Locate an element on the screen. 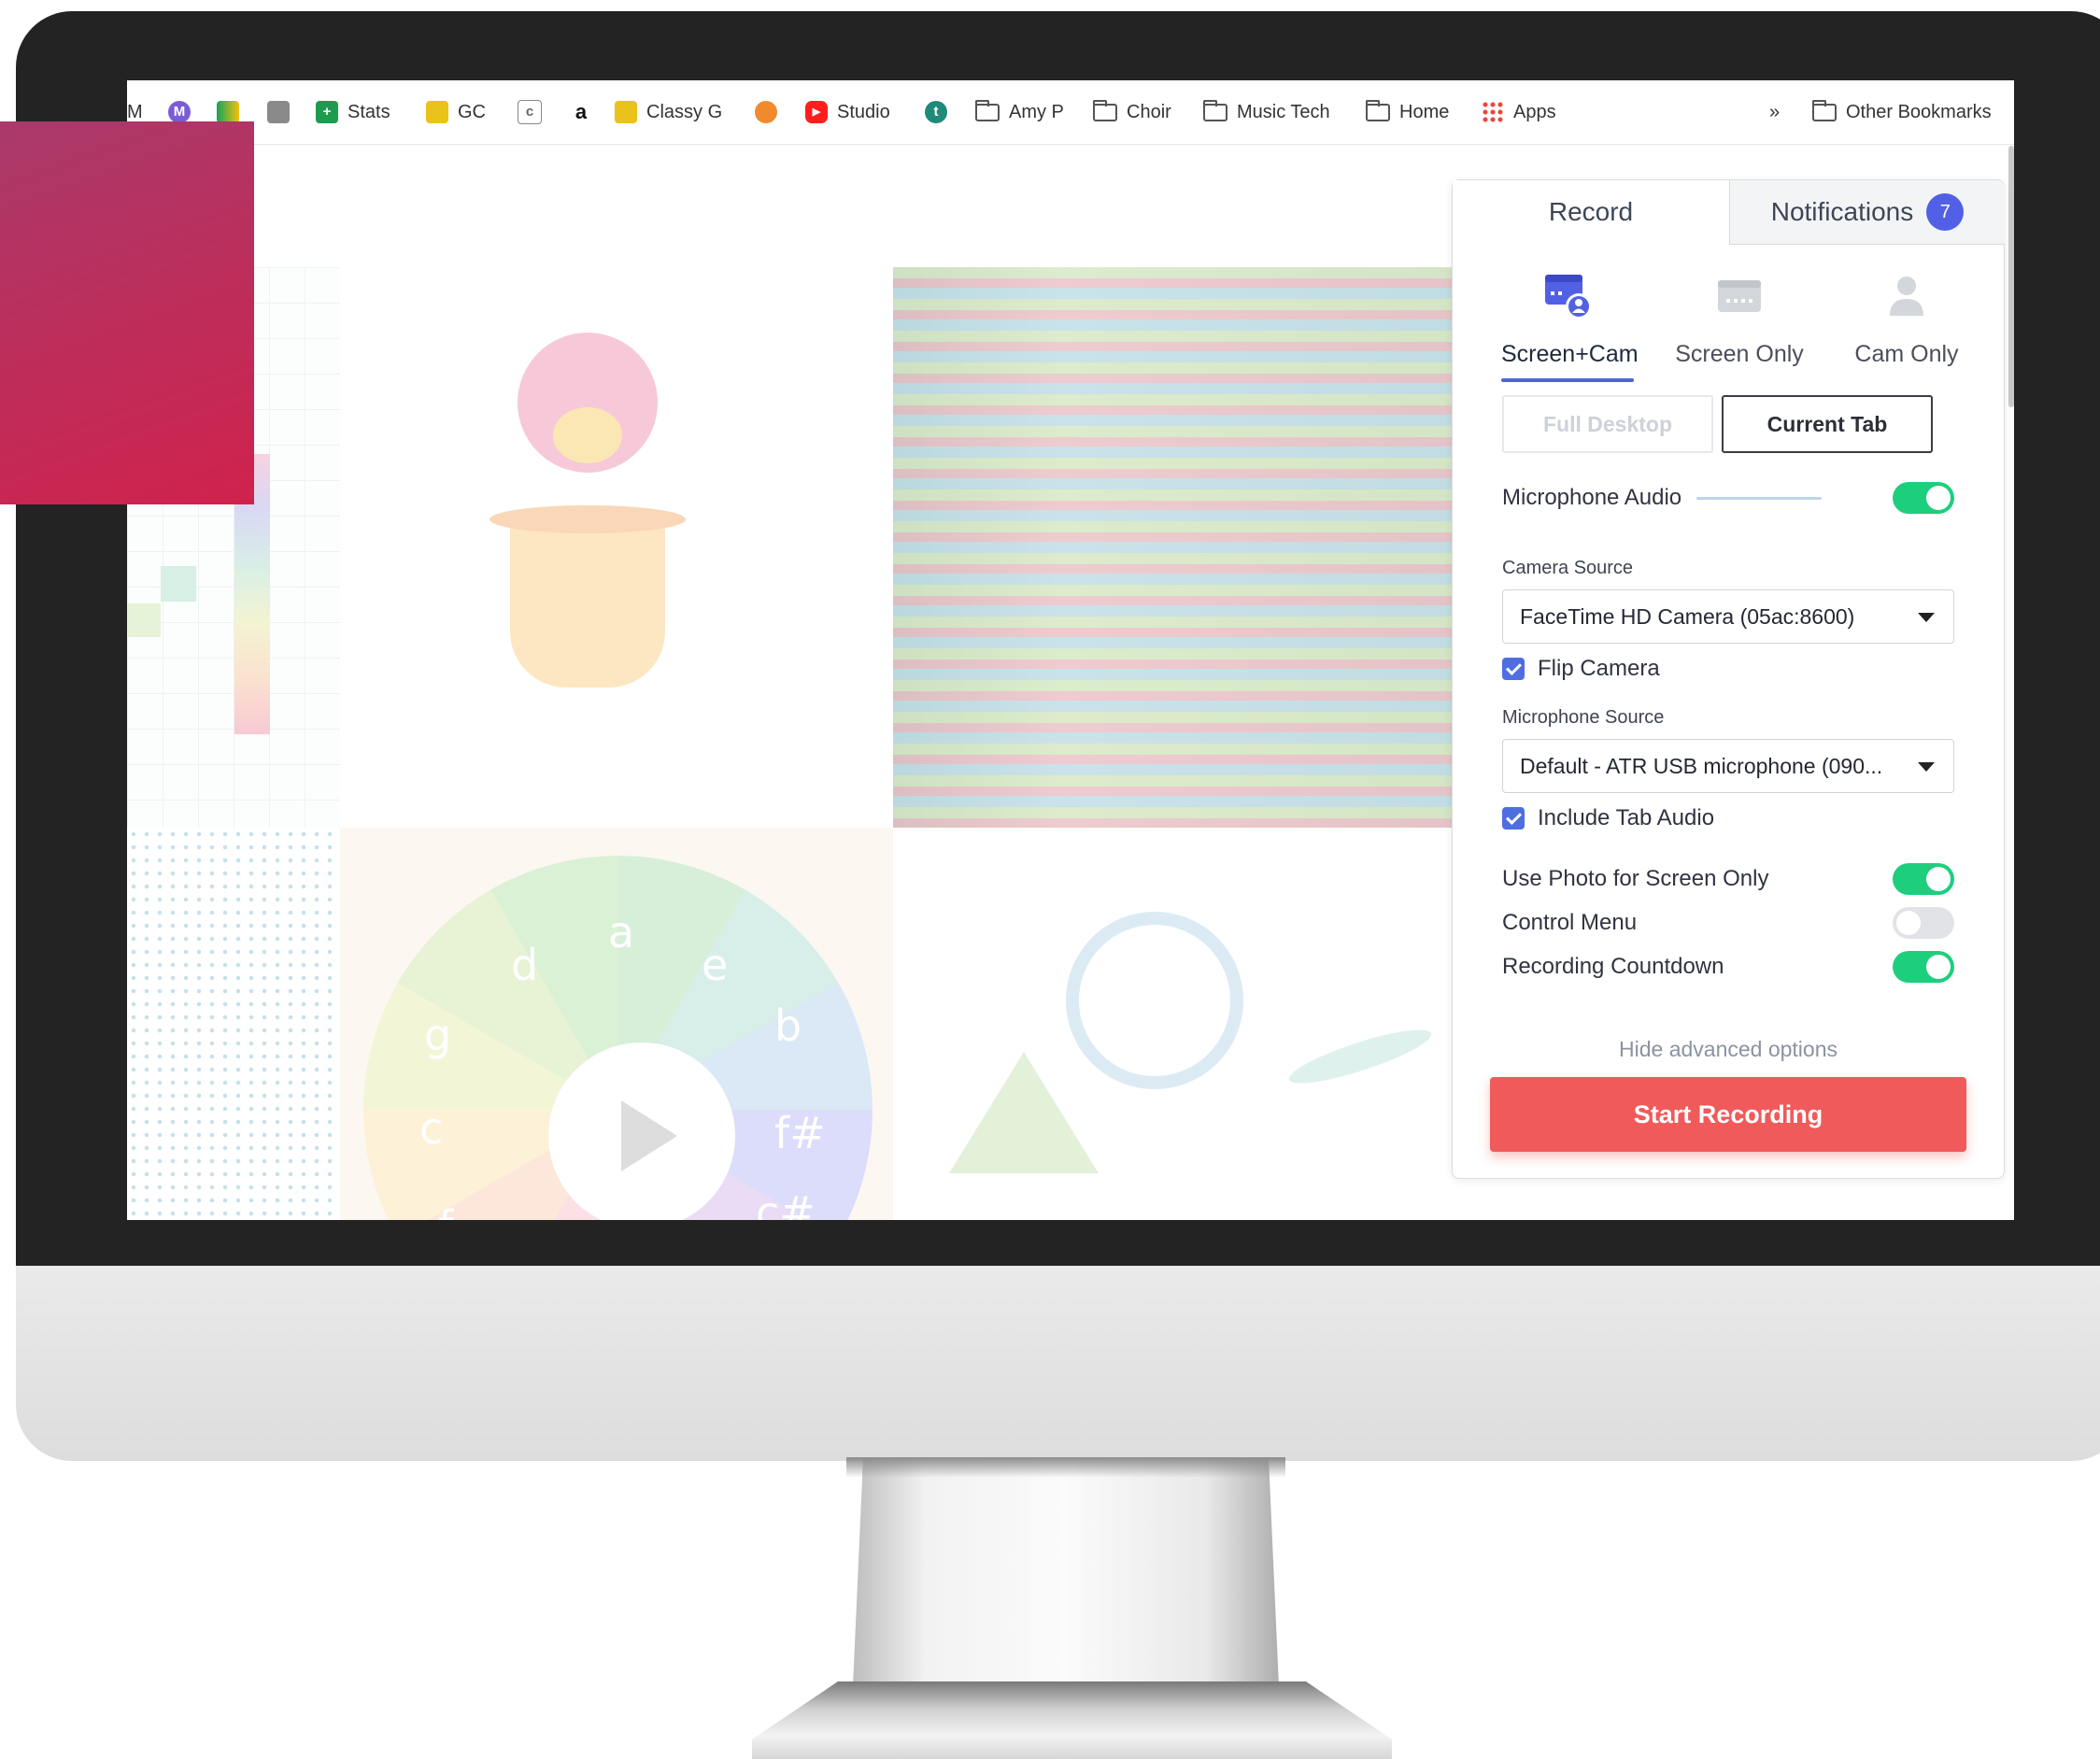  screen-icon is located at coordinates (1740, 296).